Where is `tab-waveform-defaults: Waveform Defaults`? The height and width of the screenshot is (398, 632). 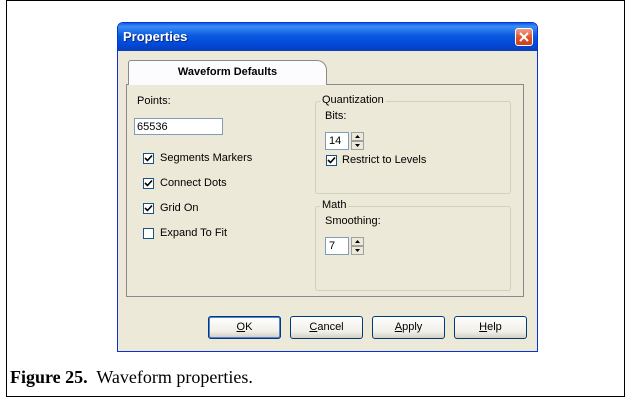 tab-waveform-defaults: Waveform Defaults is located at coordinates (227, 72).